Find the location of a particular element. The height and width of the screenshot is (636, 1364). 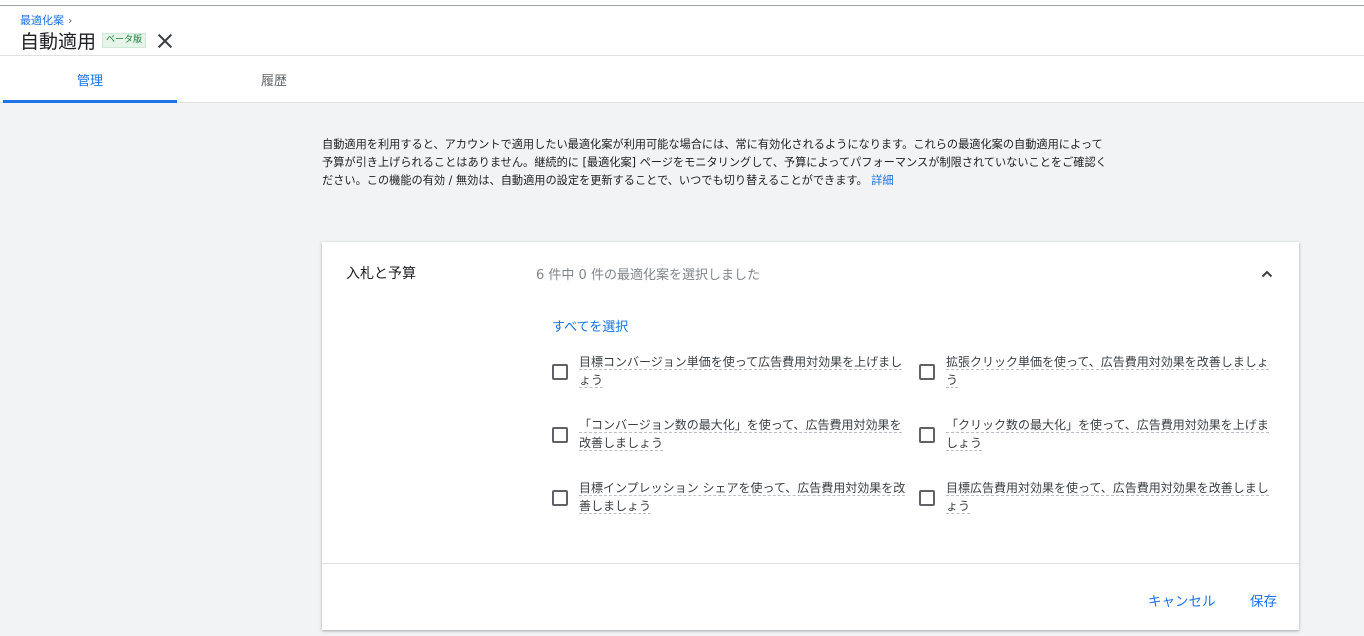

save-button: 保存 is located at coordinates (1263, 600).